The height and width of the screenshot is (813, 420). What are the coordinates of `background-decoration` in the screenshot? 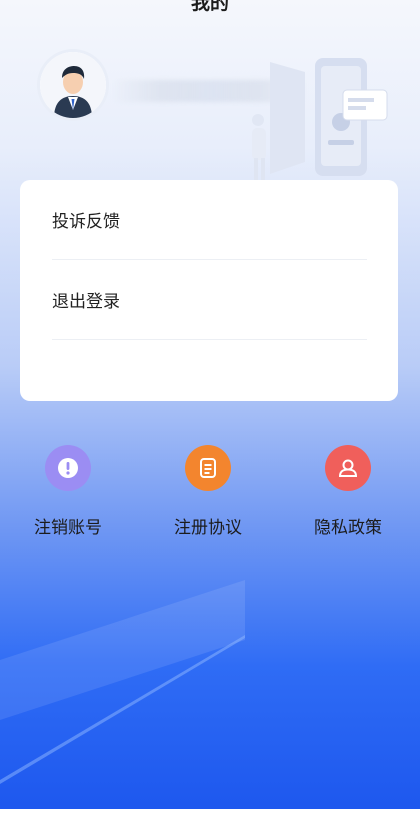 It's located at (122, 682).